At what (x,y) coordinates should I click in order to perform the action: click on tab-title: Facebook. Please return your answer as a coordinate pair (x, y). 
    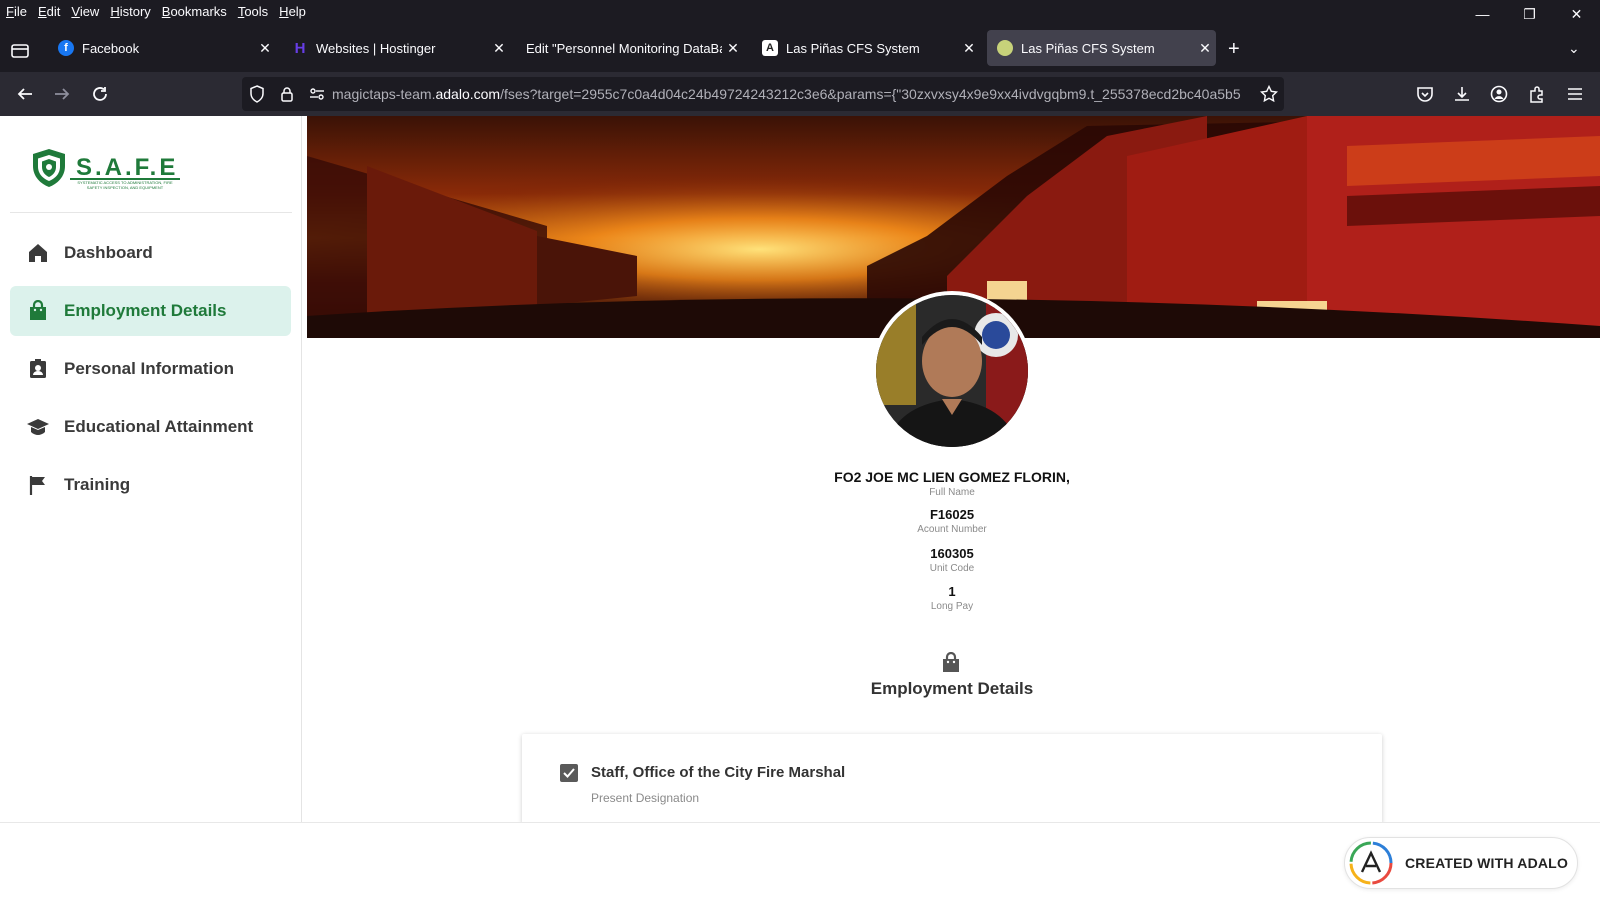
    Looking at the image, I should click on (111, 48).